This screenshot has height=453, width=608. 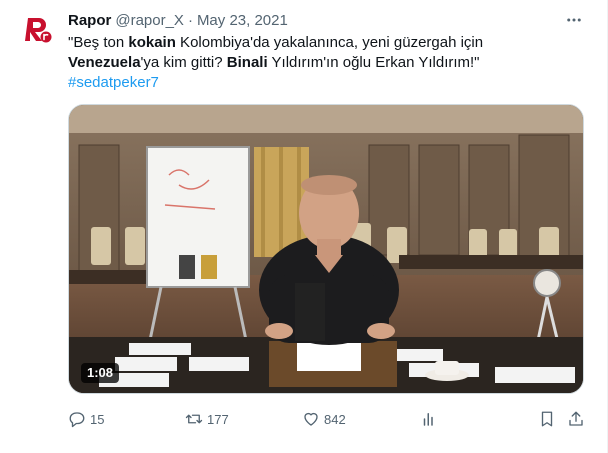 I want to click on tweet-text-part: 'ya kim gitti?, so click(x=183, y=62).